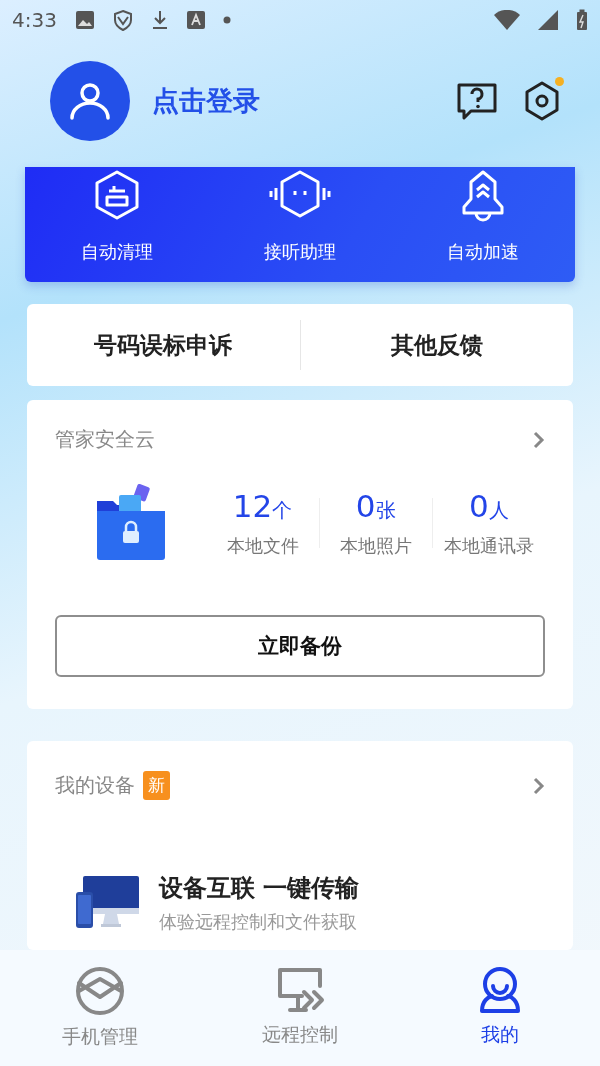 The image size is (600, 1066). What do you see at coordinates (262, 546) in the screenshot?
I see `stat-label: 本地文件` at bounding box center [262, 546].